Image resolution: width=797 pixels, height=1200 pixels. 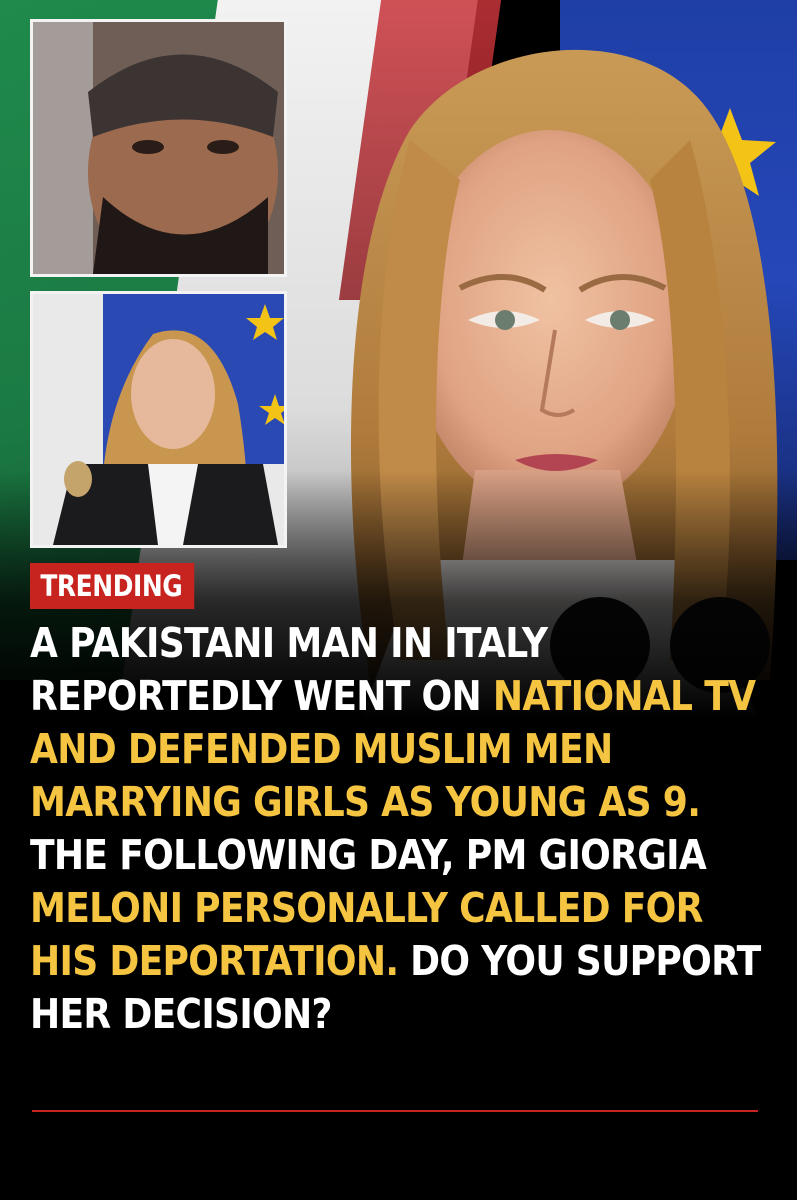 What do you see at coordinates (395, 1111) in the screenshot?
I see `headline-underline` at bounding box center [395, 1111].